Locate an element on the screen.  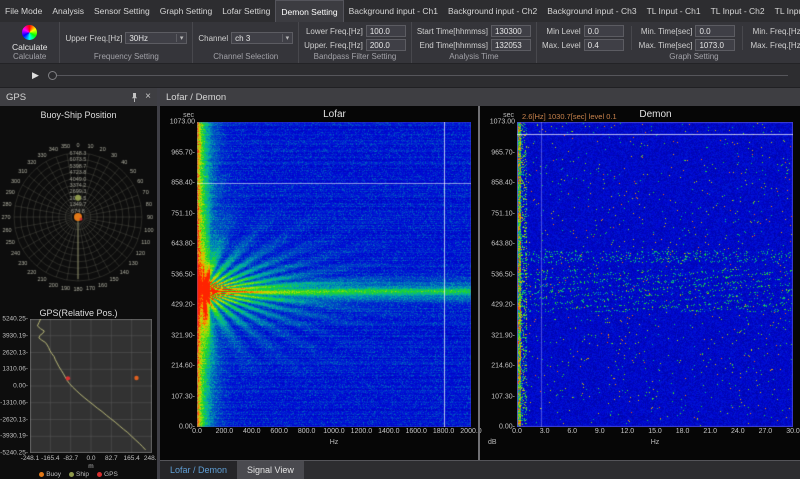
menu-item-tl-input-ch2: TL Input - Ch2 is located at coordinates (738, 11).